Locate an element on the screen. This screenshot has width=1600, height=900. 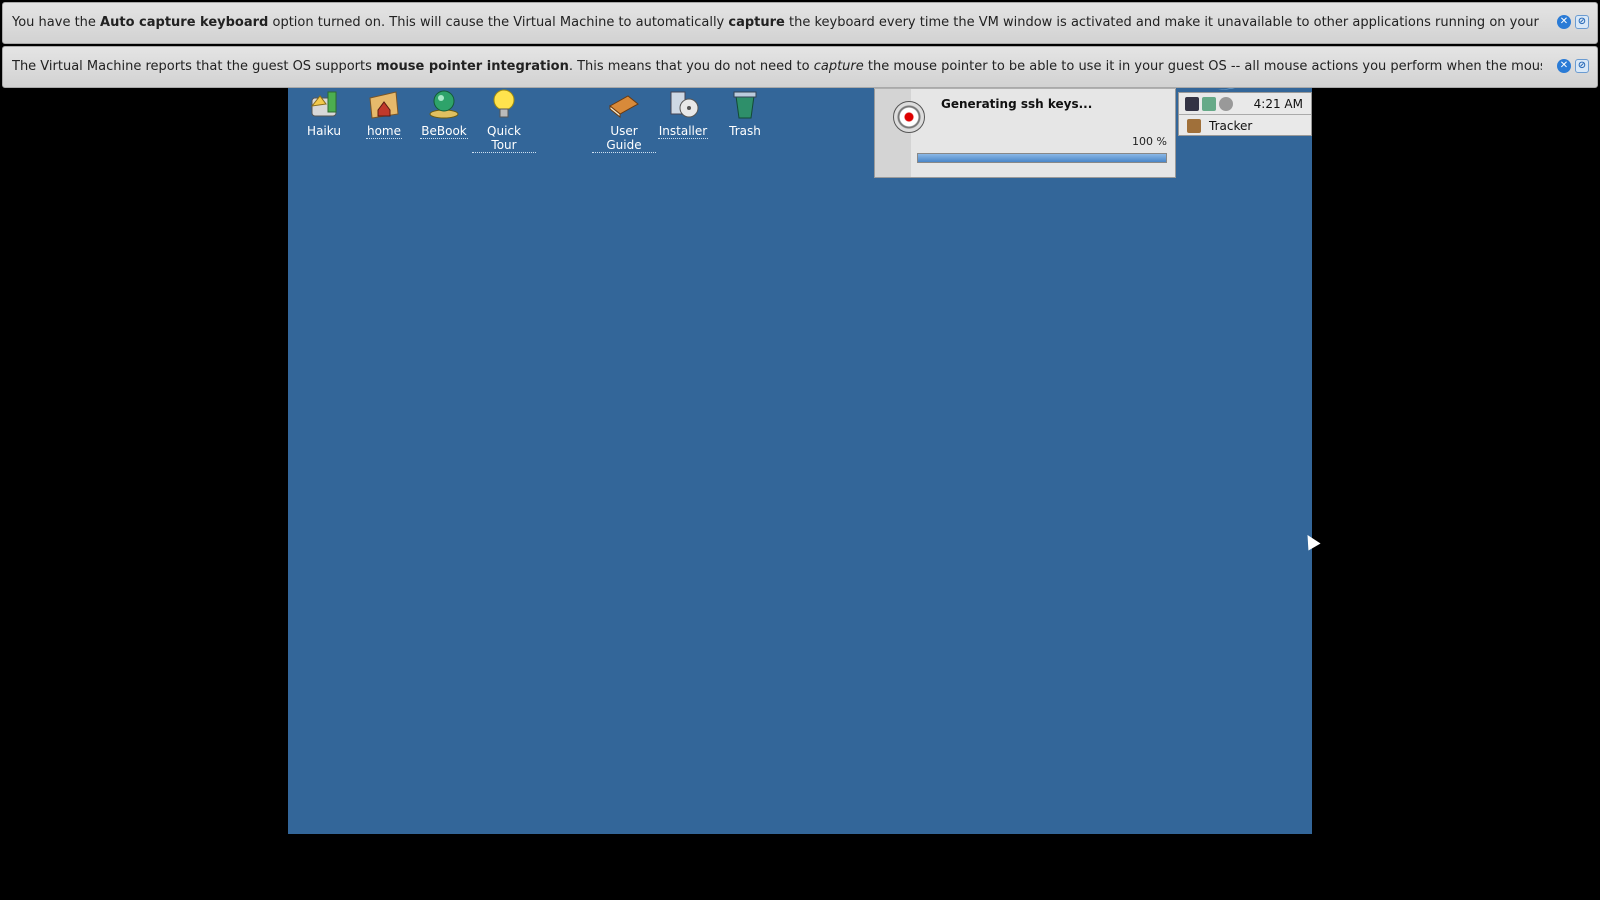
desktop-icon-label: Haiku is located at coordinates (324, 131).